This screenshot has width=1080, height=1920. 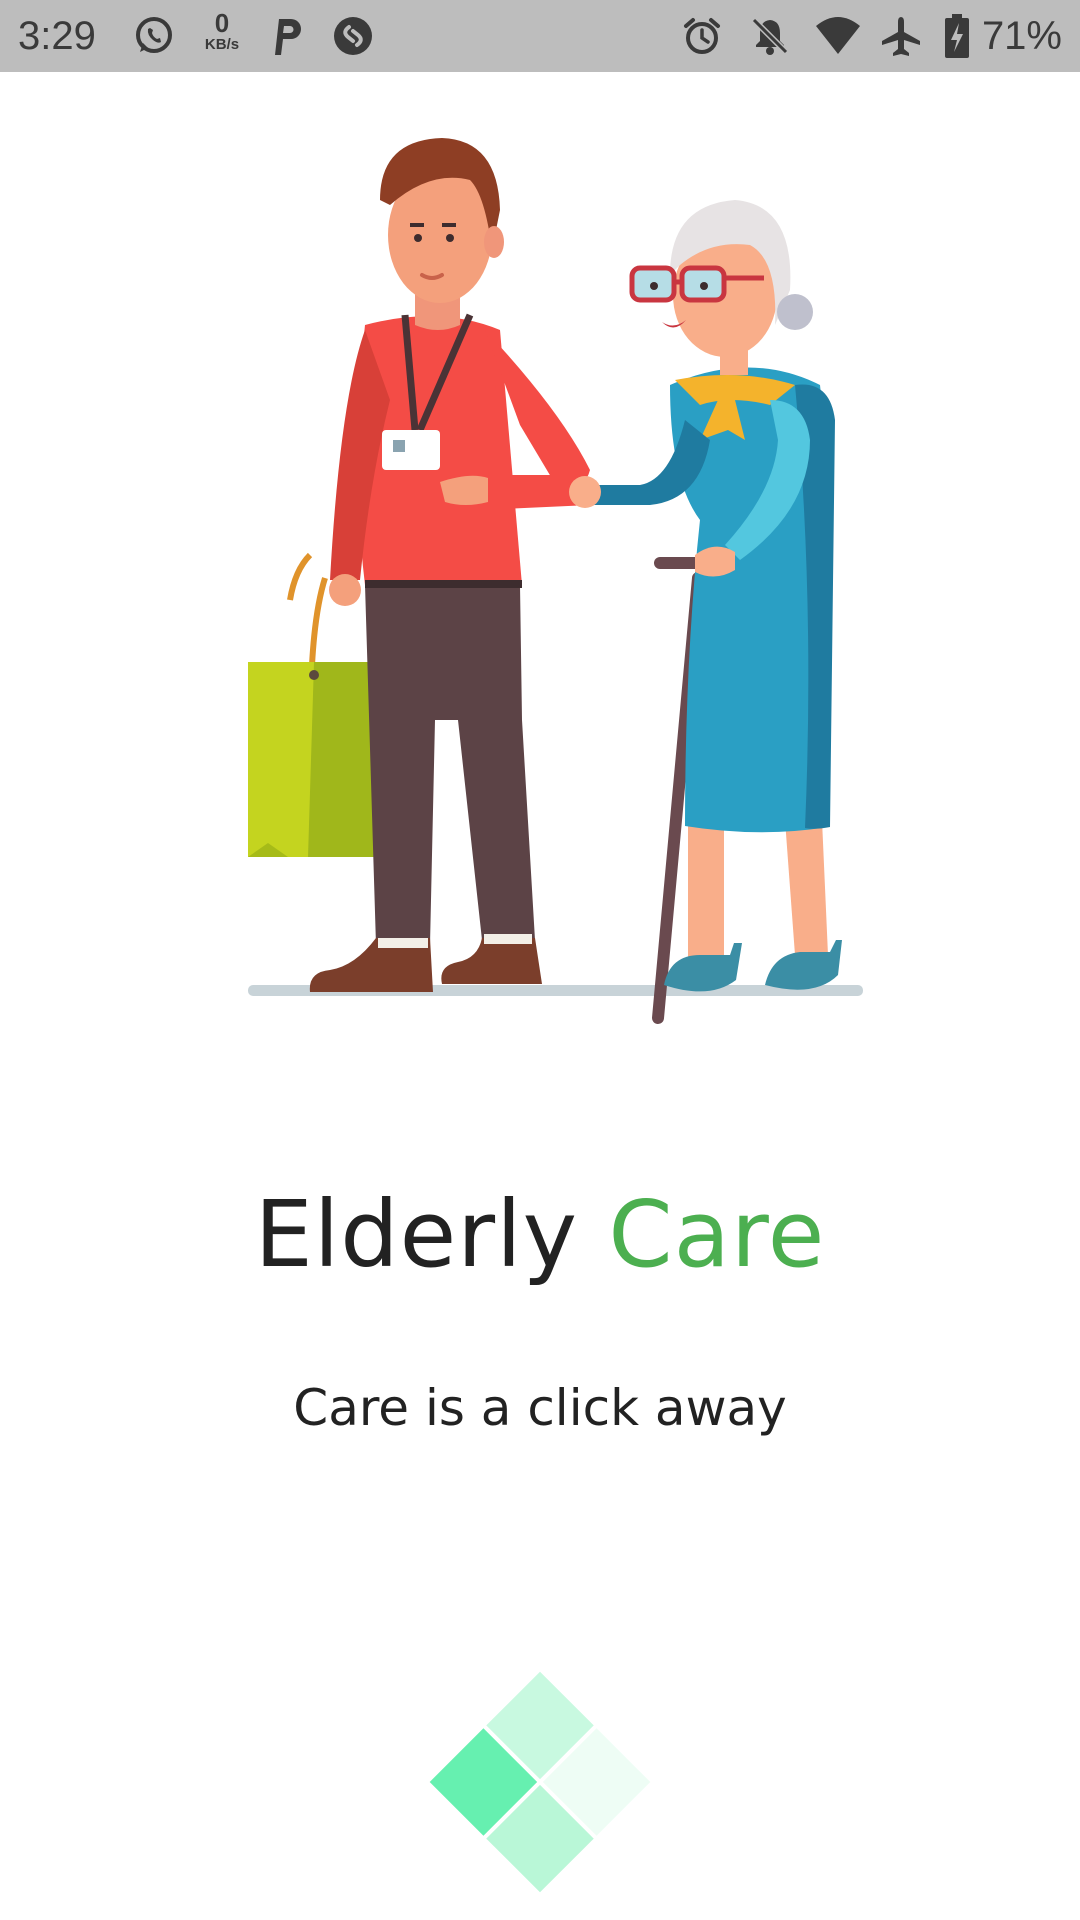 What do you see at coordinates (717, 1234) in the screenshot?
I see `app-title-part-care: Care` at bounding box center [717, 1234].